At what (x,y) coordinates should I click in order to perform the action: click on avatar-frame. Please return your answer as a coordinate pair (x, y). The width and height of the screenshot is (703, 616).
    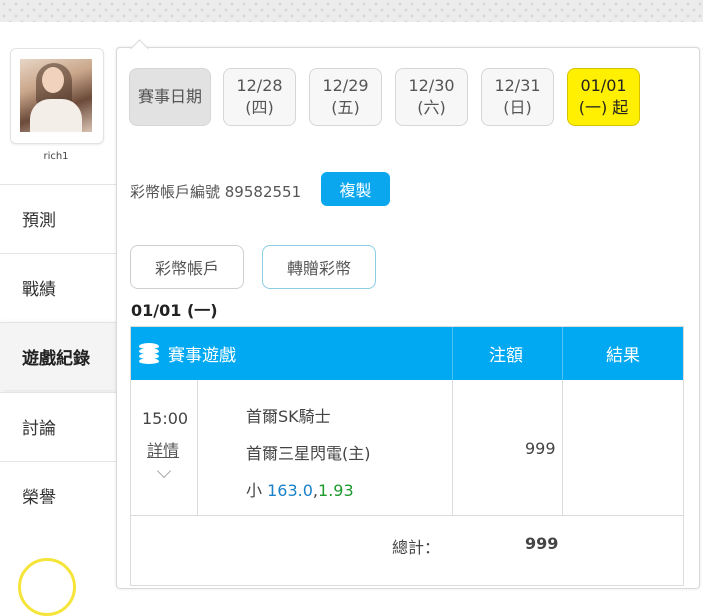
    Looking at the image, I should click on (57, 96).